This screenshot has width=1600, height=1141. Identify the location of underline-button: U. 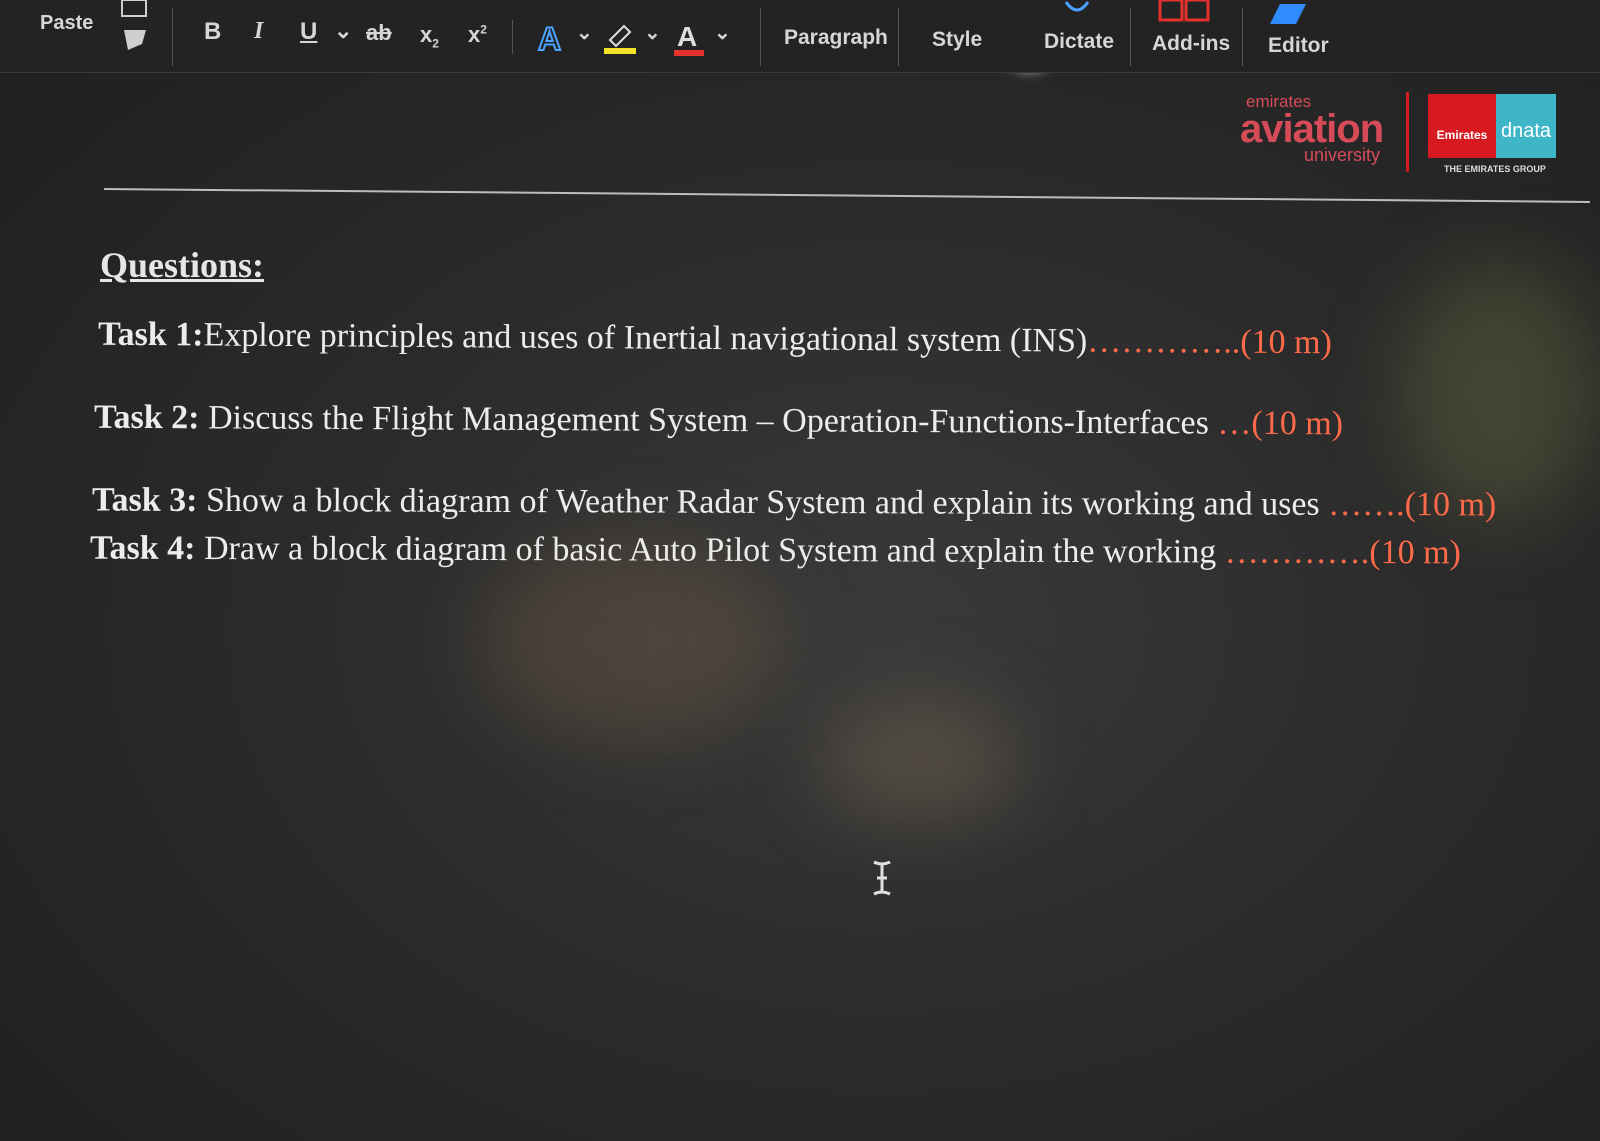
(308, 32).